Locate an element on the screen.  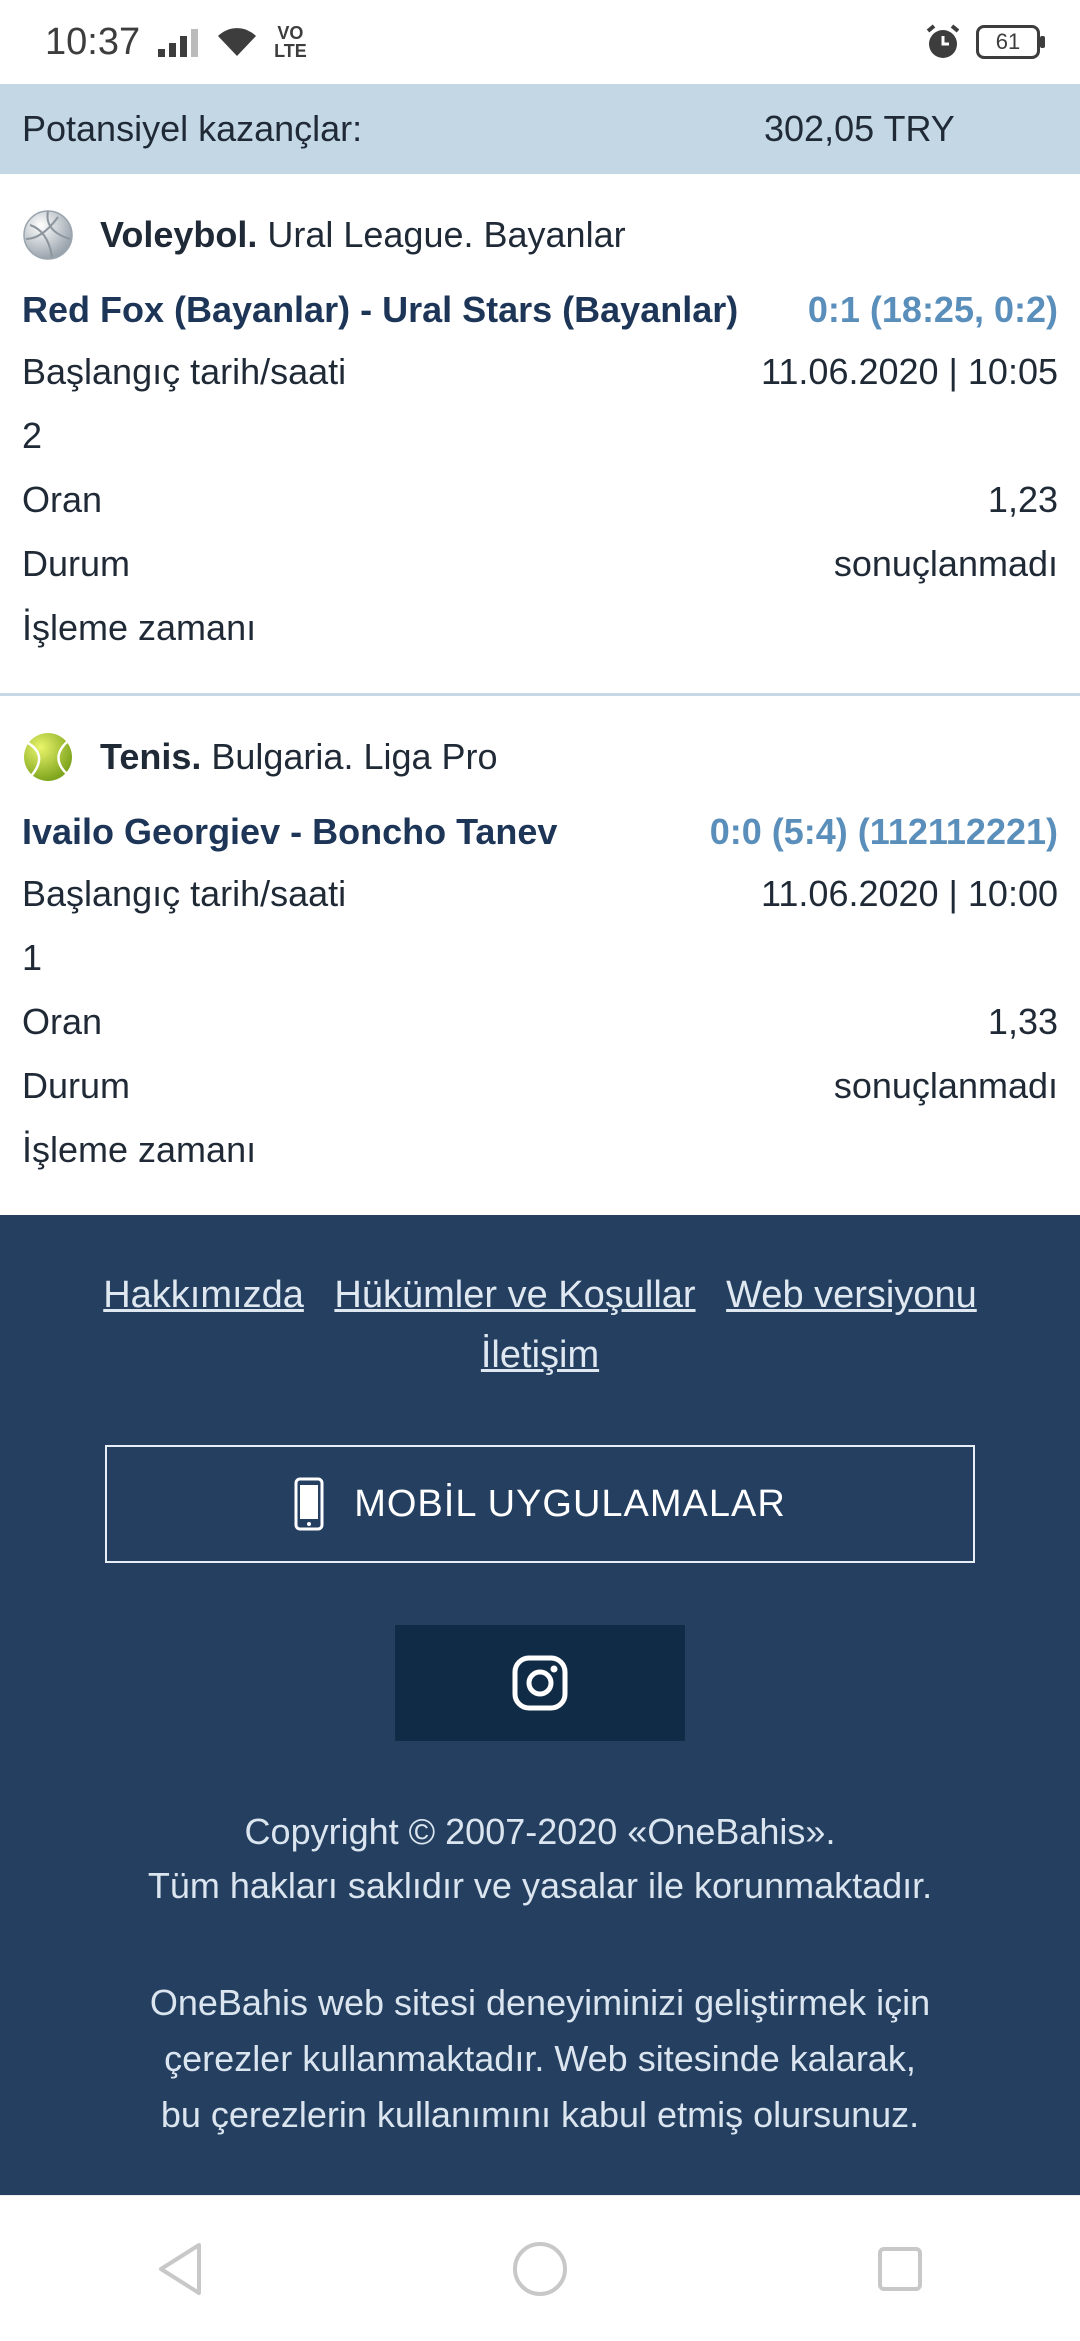
bet-match: Ivailo Georgiev - Boncho Tanev is located at coordinates (290, 831).